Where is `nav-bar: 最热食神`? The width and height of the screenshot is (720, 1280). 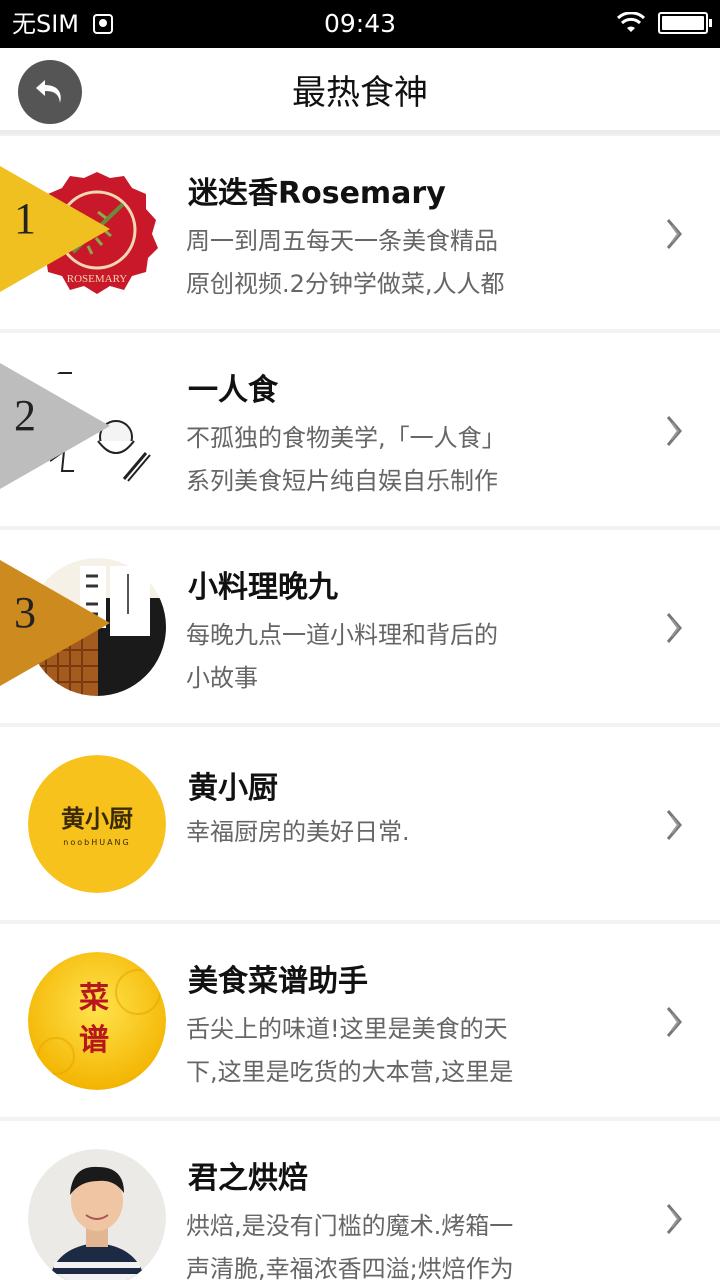 nav-bar: 最热食神 is located at coordinates (360, 91).